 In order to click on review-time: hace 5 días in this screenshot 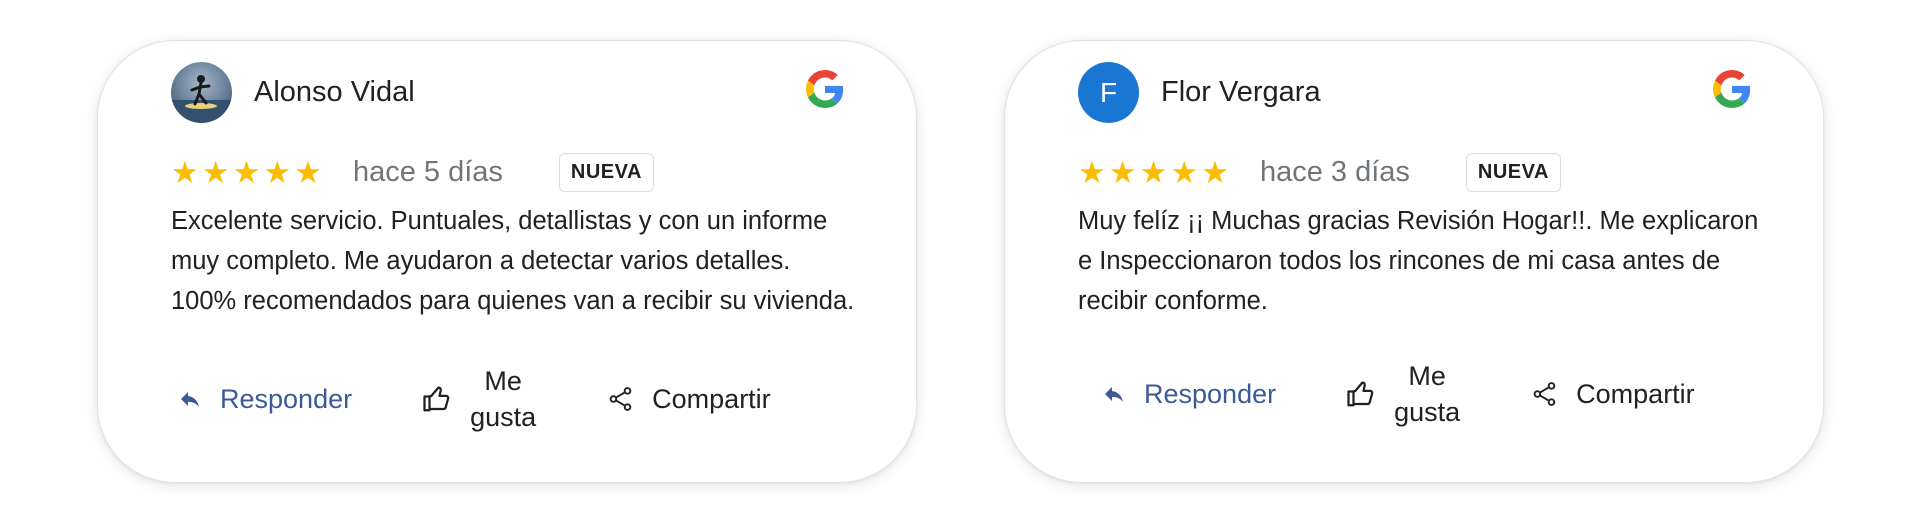, I will do `click(427, 172)`.